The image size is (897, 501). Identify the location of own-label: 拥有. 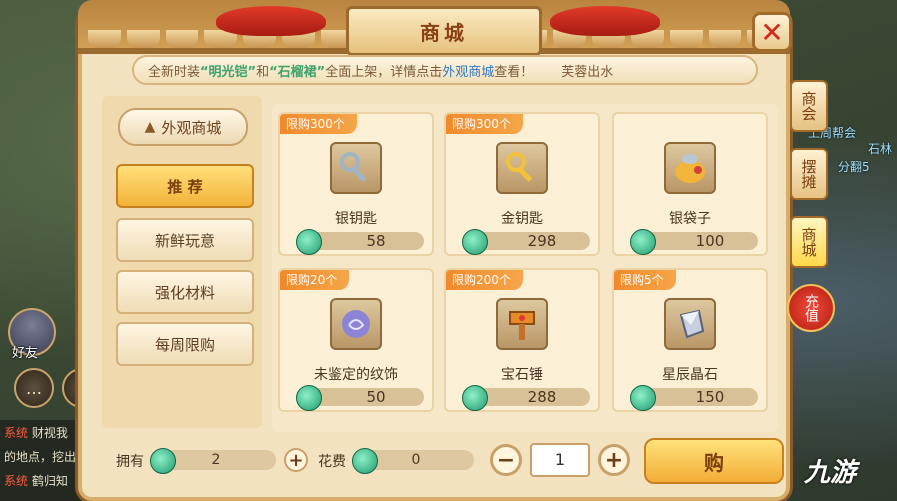
(130, 462).